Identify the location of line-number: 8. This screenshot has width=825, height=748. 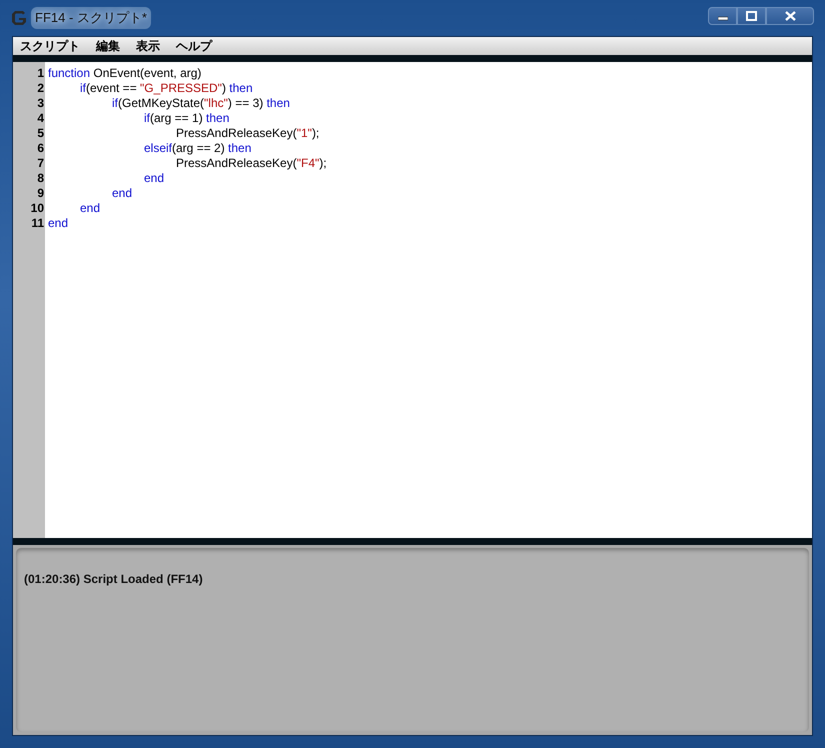
(40, 178).